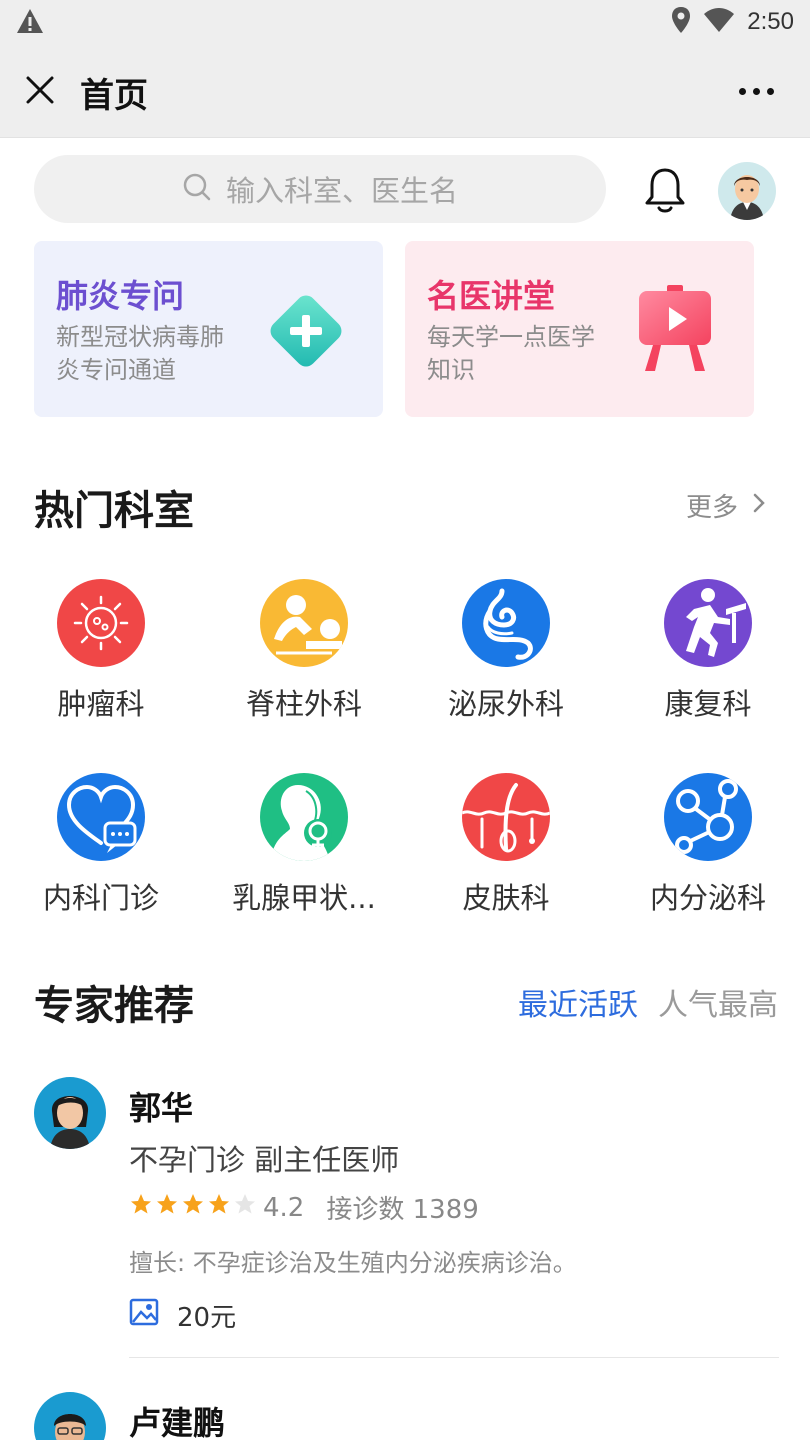 Image resolution: width=810 pixels, height=1440 pixels. Describe the element at coordinates (708, 817) in the screenshot. I see `molecule-icon` at that location.